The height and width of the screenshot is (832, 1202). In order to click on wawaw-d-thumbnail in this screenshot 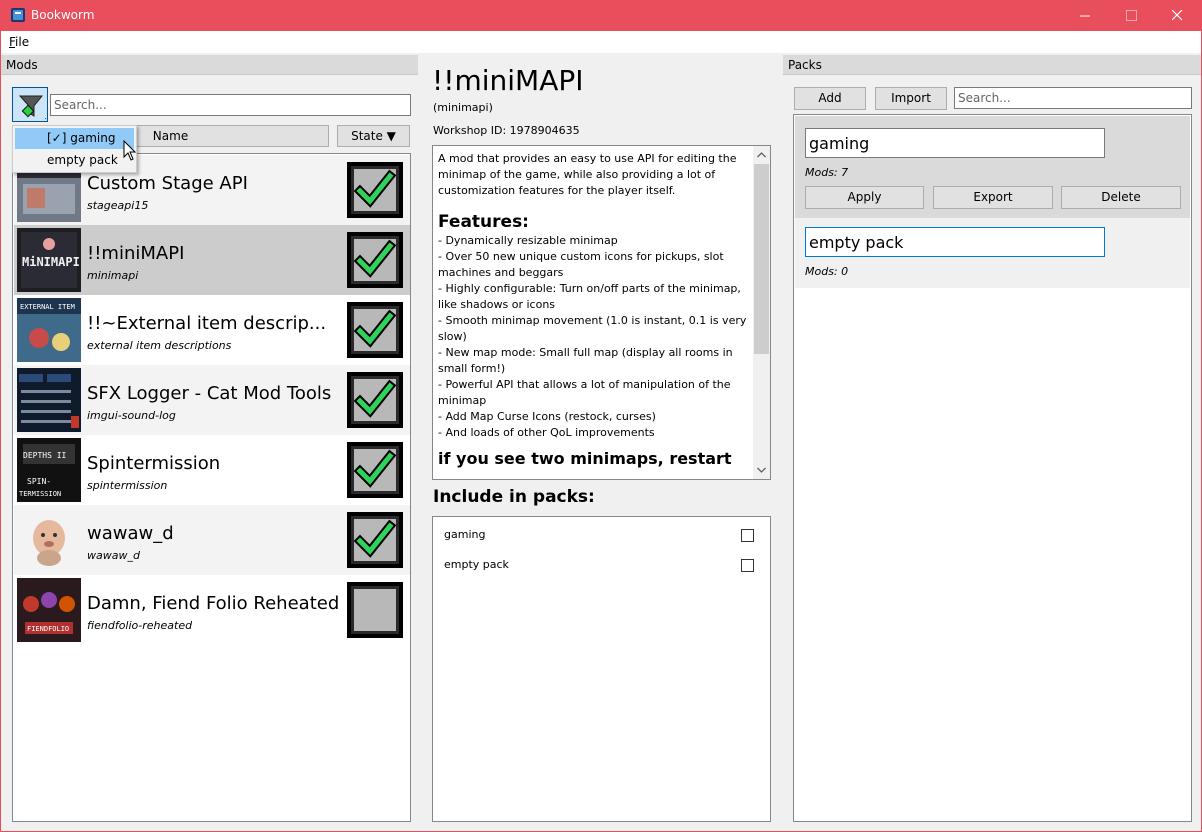, I will do `click(49, 540)`.